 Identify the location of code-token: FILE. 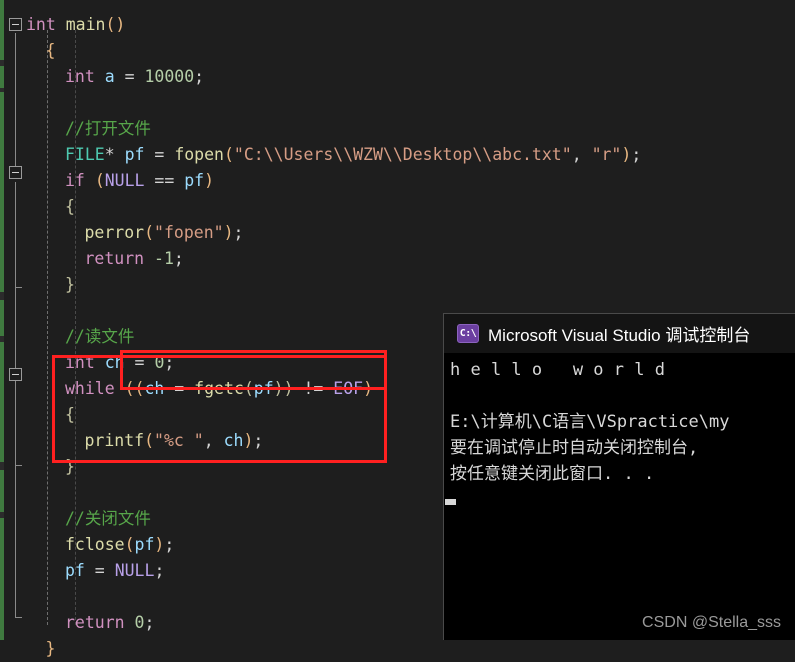
(85, 154).